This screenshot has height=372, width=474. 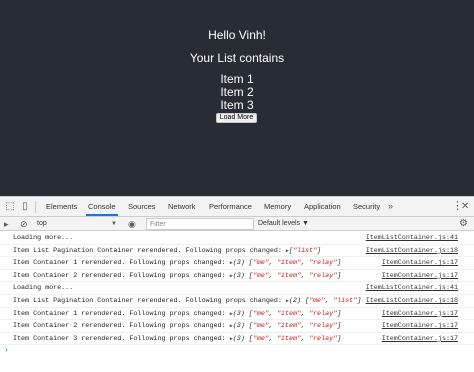 What do you see at coordinates (277, 206) in the screenshot?
I see `tab-memory: Memory` at bounding box center [277, 206].